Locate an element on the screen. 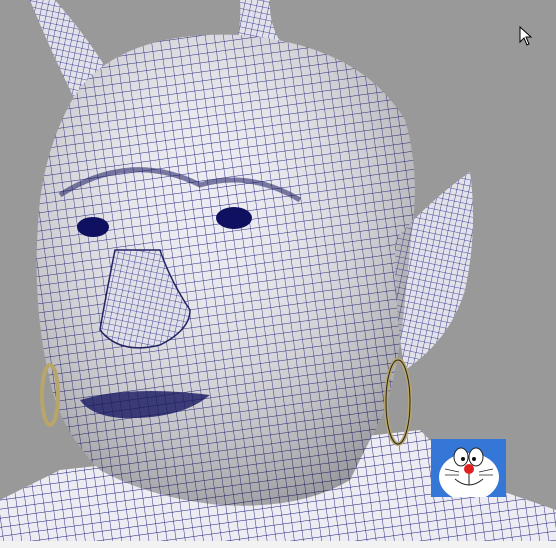  cartoon-cat-face-icon is located at coordinates (468, 468).